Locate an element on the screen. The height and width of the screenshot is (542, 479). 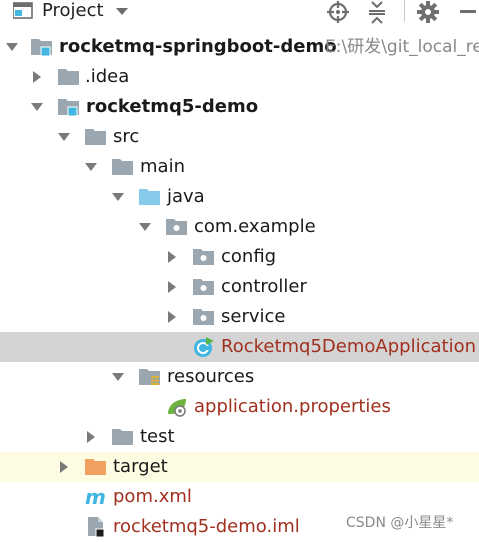
module-file-icon is located at coordinates (96, 527).